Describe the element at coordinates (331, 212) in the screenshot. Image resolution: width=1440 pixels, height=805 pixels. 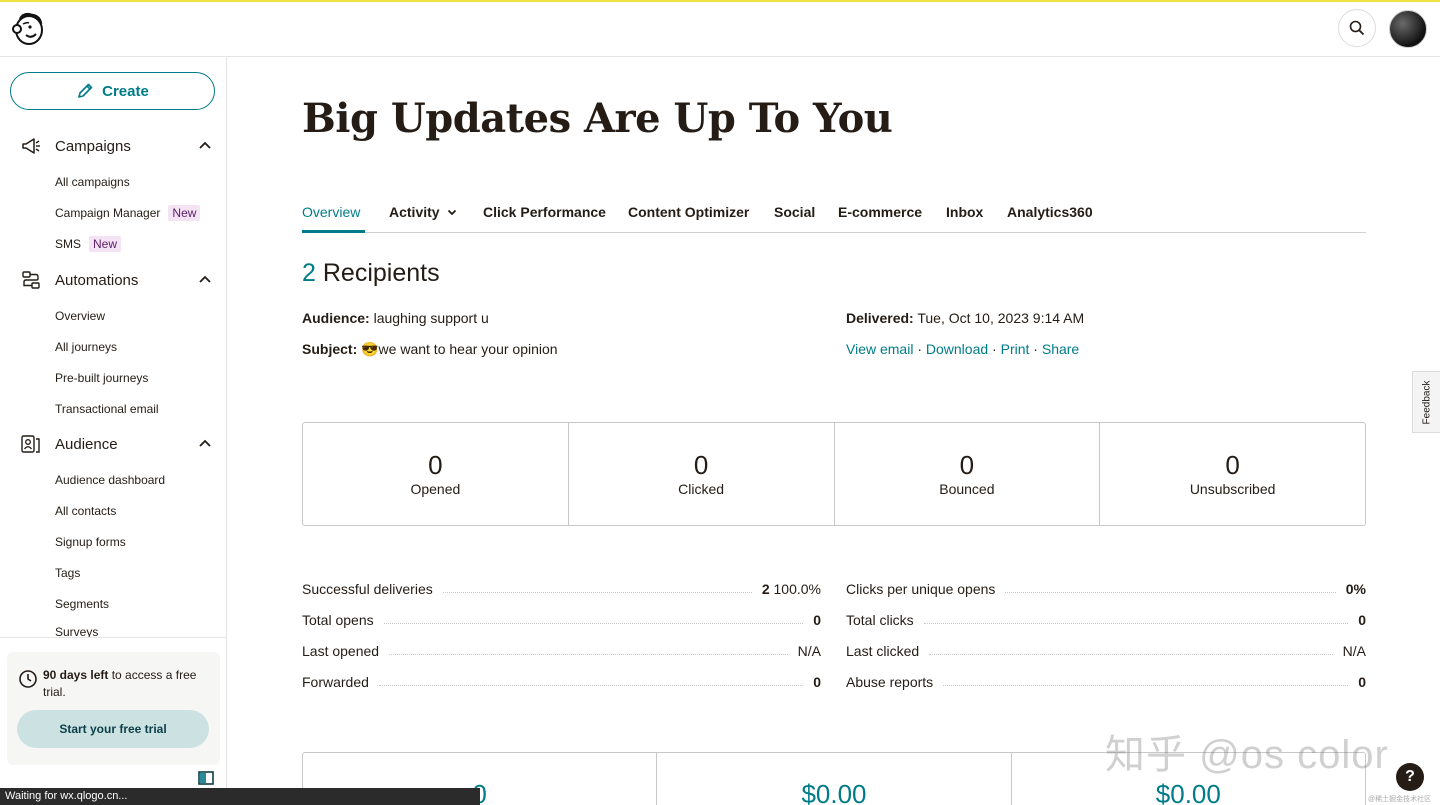
I see `tab-overview: Overview` at that location.